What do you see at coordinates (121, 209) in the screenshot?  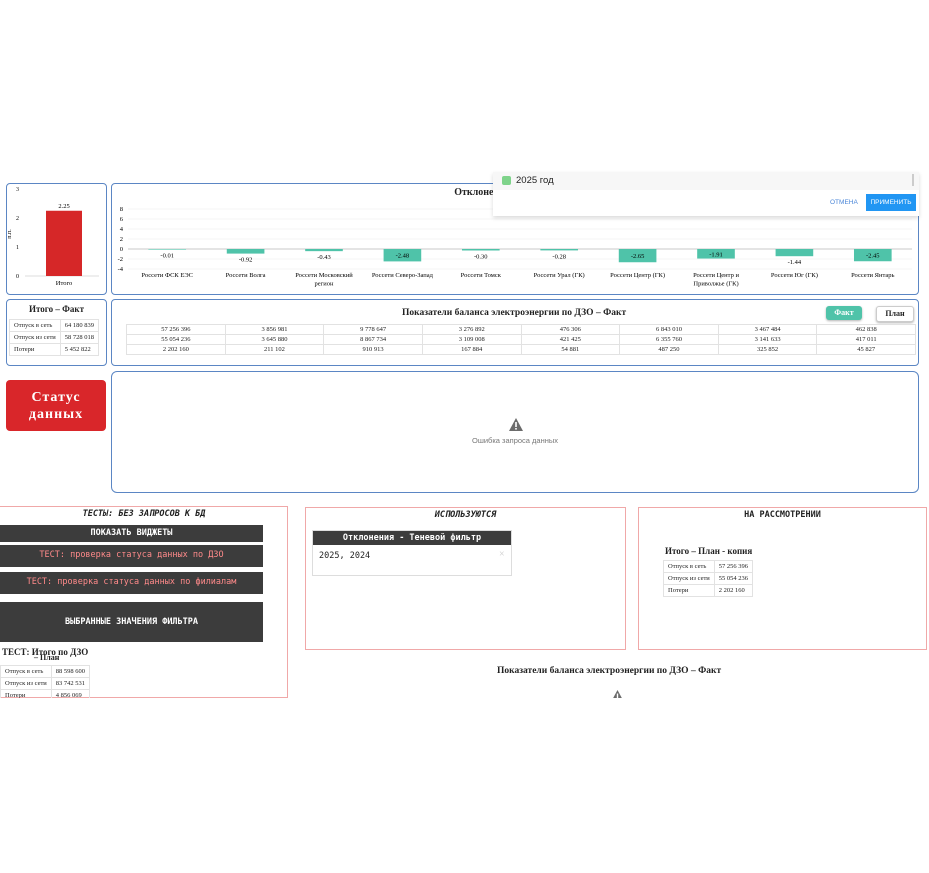 I see `y-tick-label: 8` at bounding box center [121, 209].